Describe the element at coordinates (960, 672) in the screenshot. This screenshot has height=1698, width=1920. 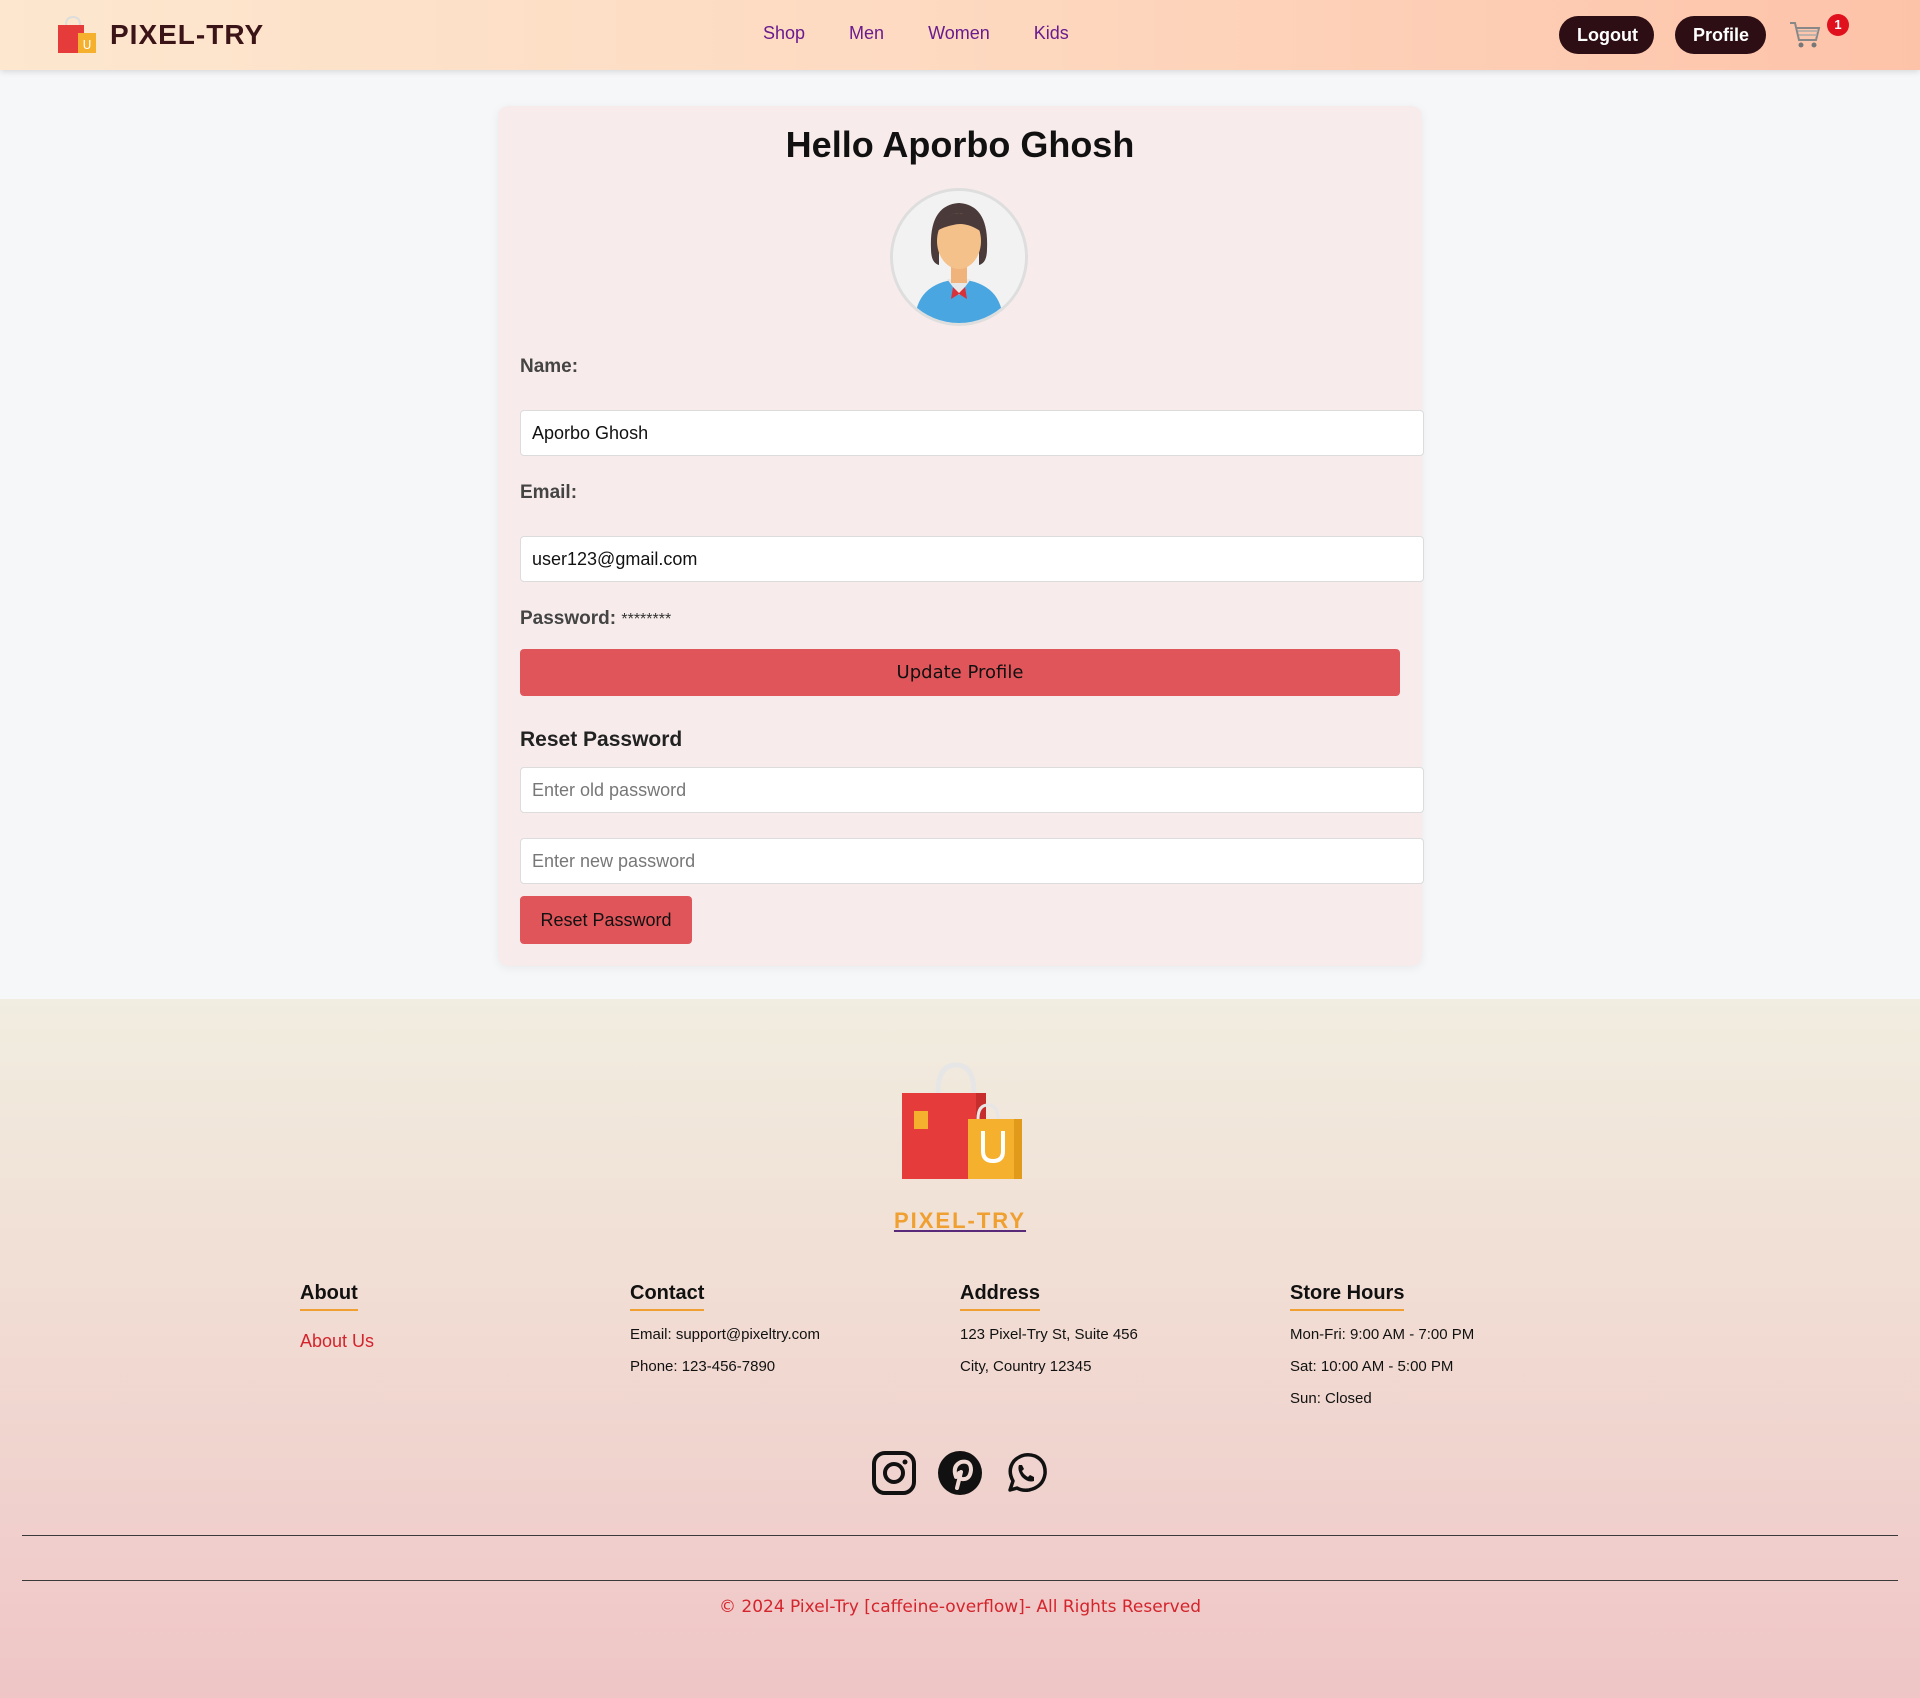
I see `update-profile-button: Update Profile` at that location.